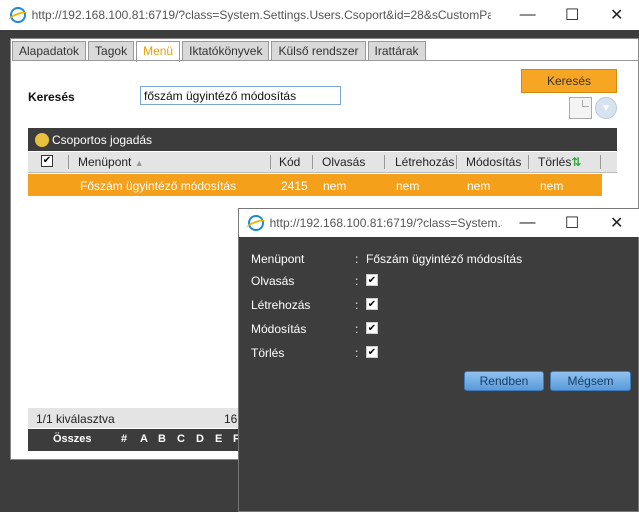 This screenshot has width=639, height=512. What do you see at coordinates (226, 51) in the screenshot?
I see `tab-iktatokonyvek: Iktatókönyvek` at bounding box center [226, 51].